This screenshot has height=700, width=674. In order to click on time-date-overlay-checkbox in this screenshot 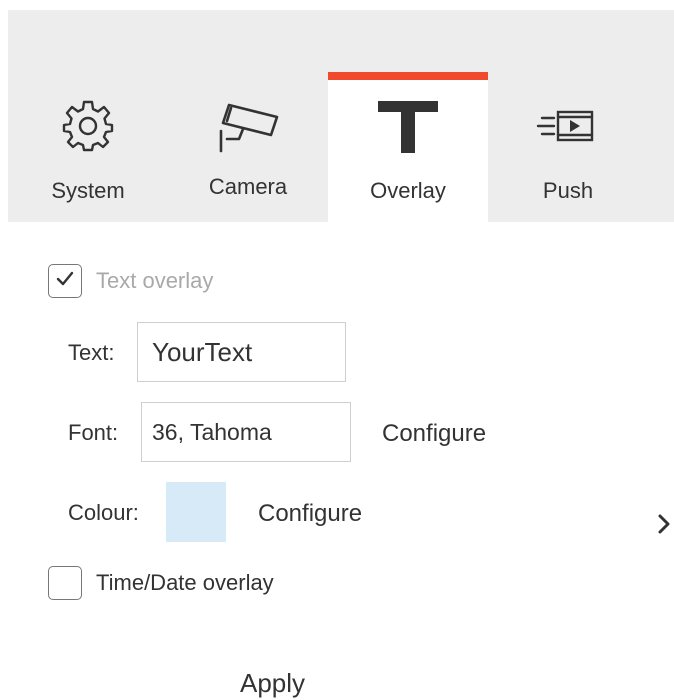, I will do `click(65, 583)`.